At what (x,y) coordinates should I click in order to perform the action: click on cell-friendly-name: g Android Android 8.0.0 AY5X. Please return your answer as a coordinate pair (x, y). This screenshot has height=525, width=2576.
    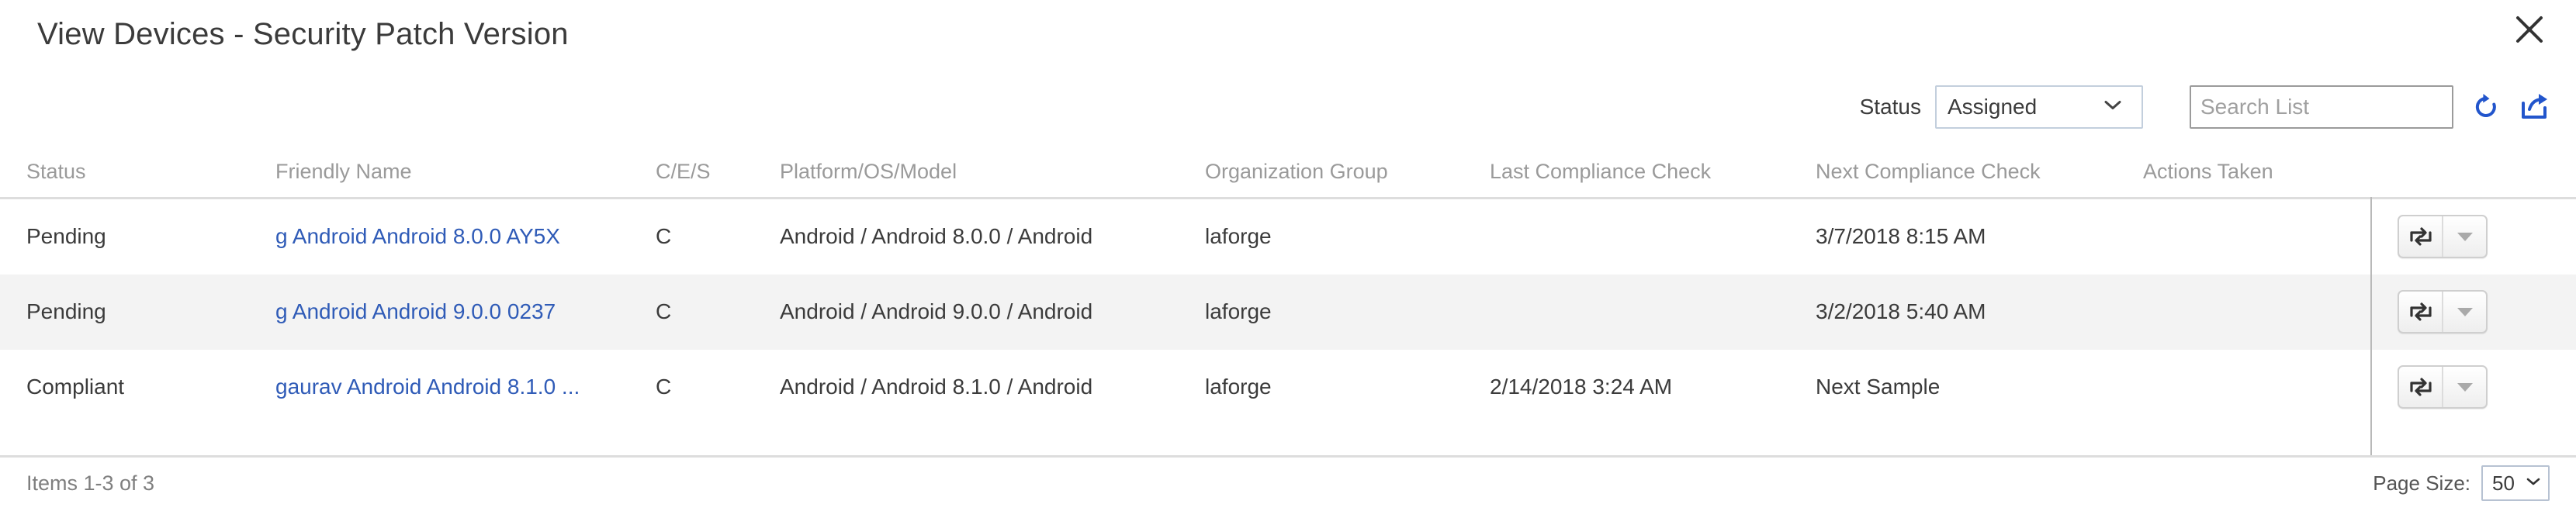
    Looking at the image, I should click on (417, 236).